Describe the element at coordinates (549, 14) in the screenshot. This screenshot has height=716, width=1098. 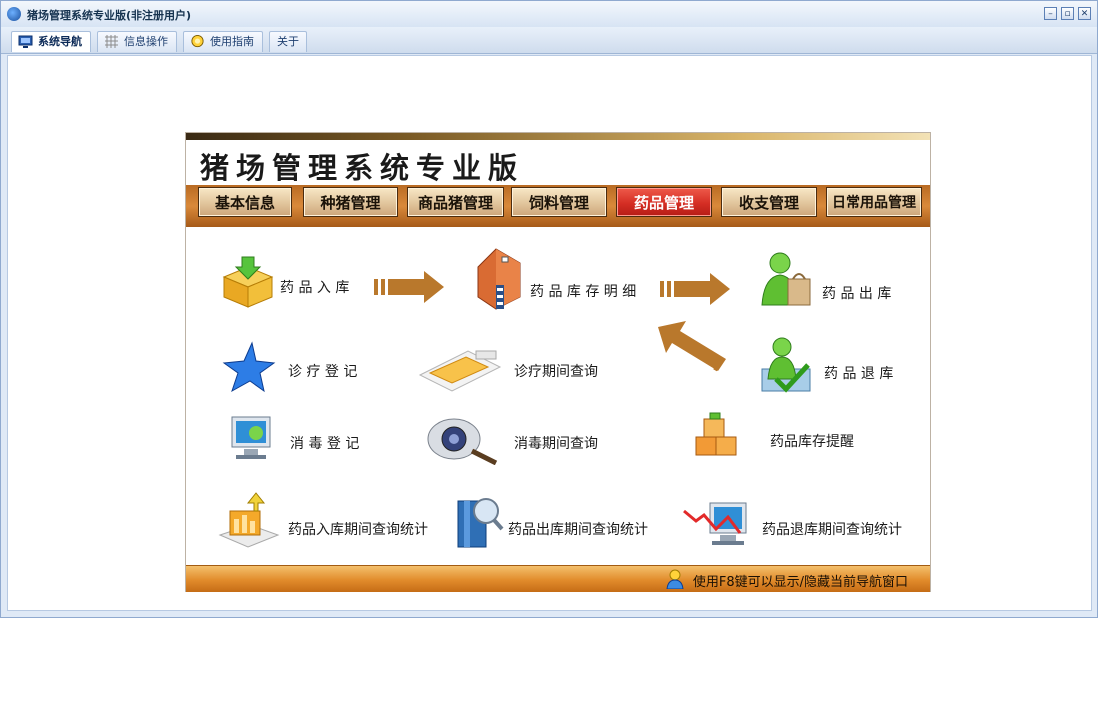
I see `title-bar: 猪场管理系统专业版(非注册用户) – ▫ ✕` at that location.